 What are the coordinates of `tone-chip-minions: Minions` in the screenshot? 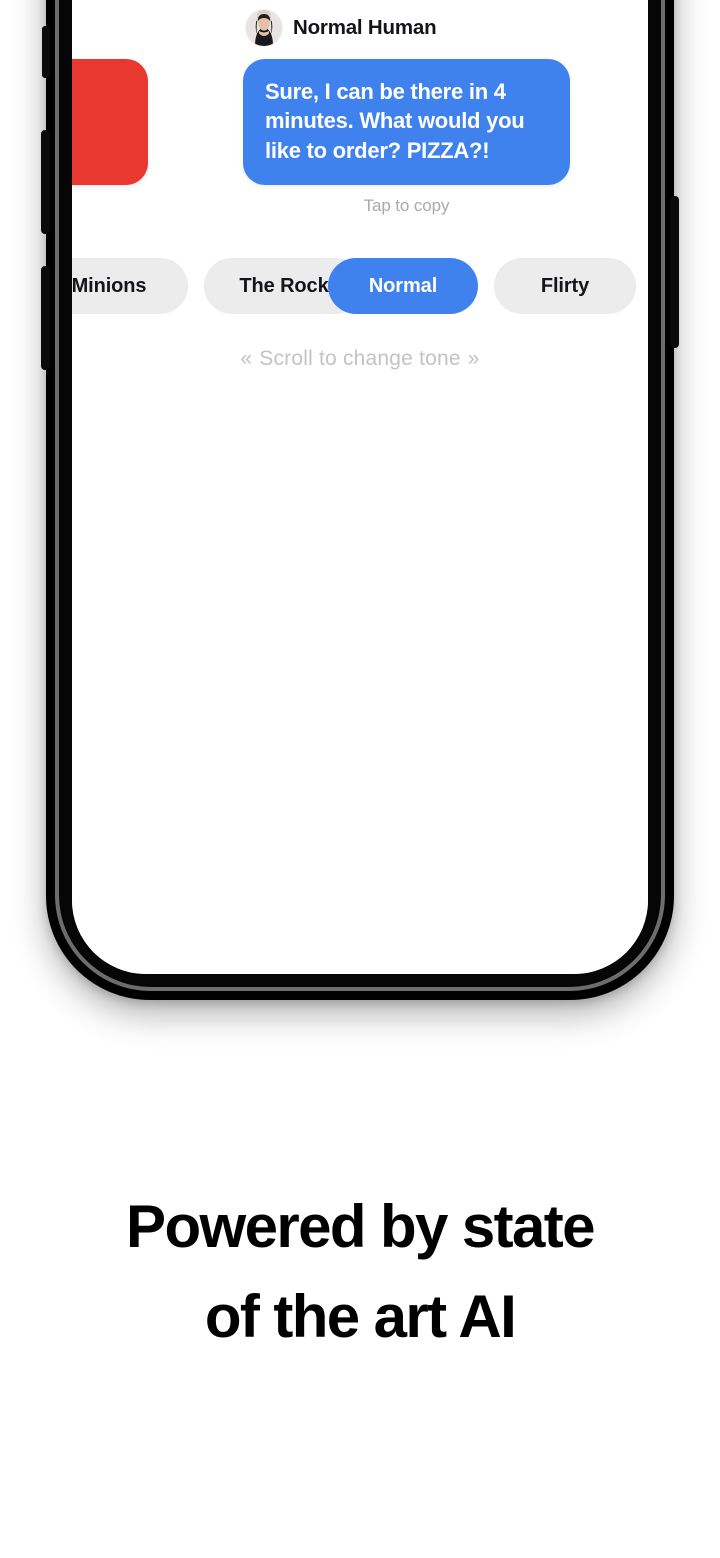 It's located at (130, 286).